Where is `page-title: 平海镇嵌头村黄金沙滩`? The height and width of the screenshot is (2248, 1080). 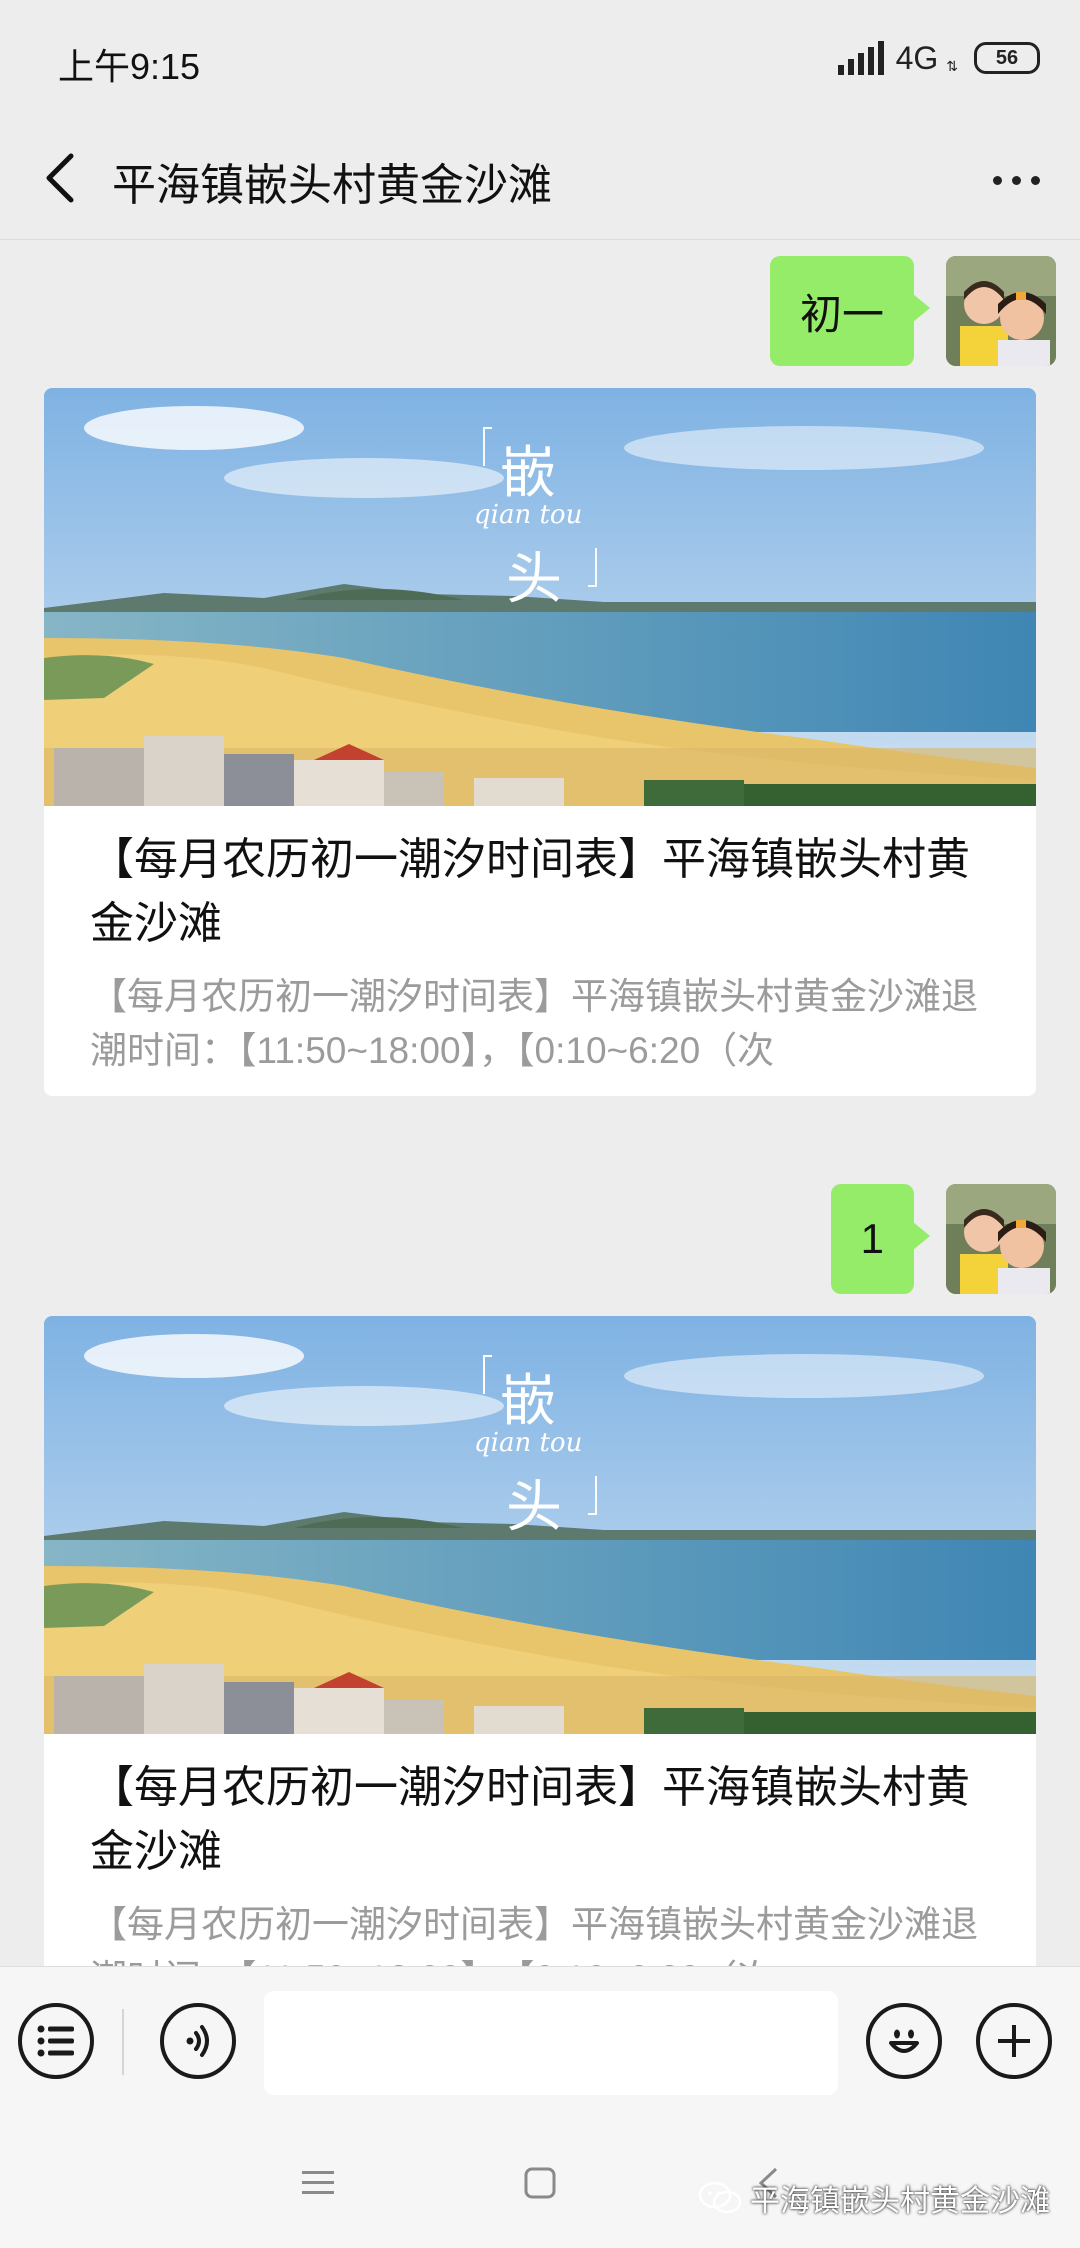
page-title: 平海镇嵌头村黄金沙滩 is located at coordinates (332, 185).